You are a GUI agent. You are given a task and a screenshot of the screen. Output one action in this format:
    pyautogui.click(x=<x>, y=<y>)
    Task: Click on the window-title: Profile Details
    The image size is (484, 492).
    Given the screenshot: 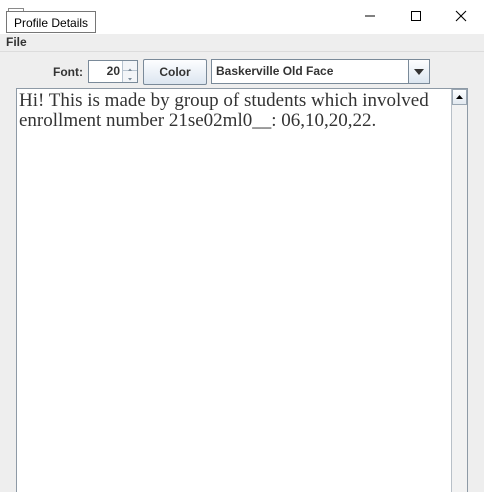 What is the action you would take?
    pyautogui.click(x=51, y=22)
    